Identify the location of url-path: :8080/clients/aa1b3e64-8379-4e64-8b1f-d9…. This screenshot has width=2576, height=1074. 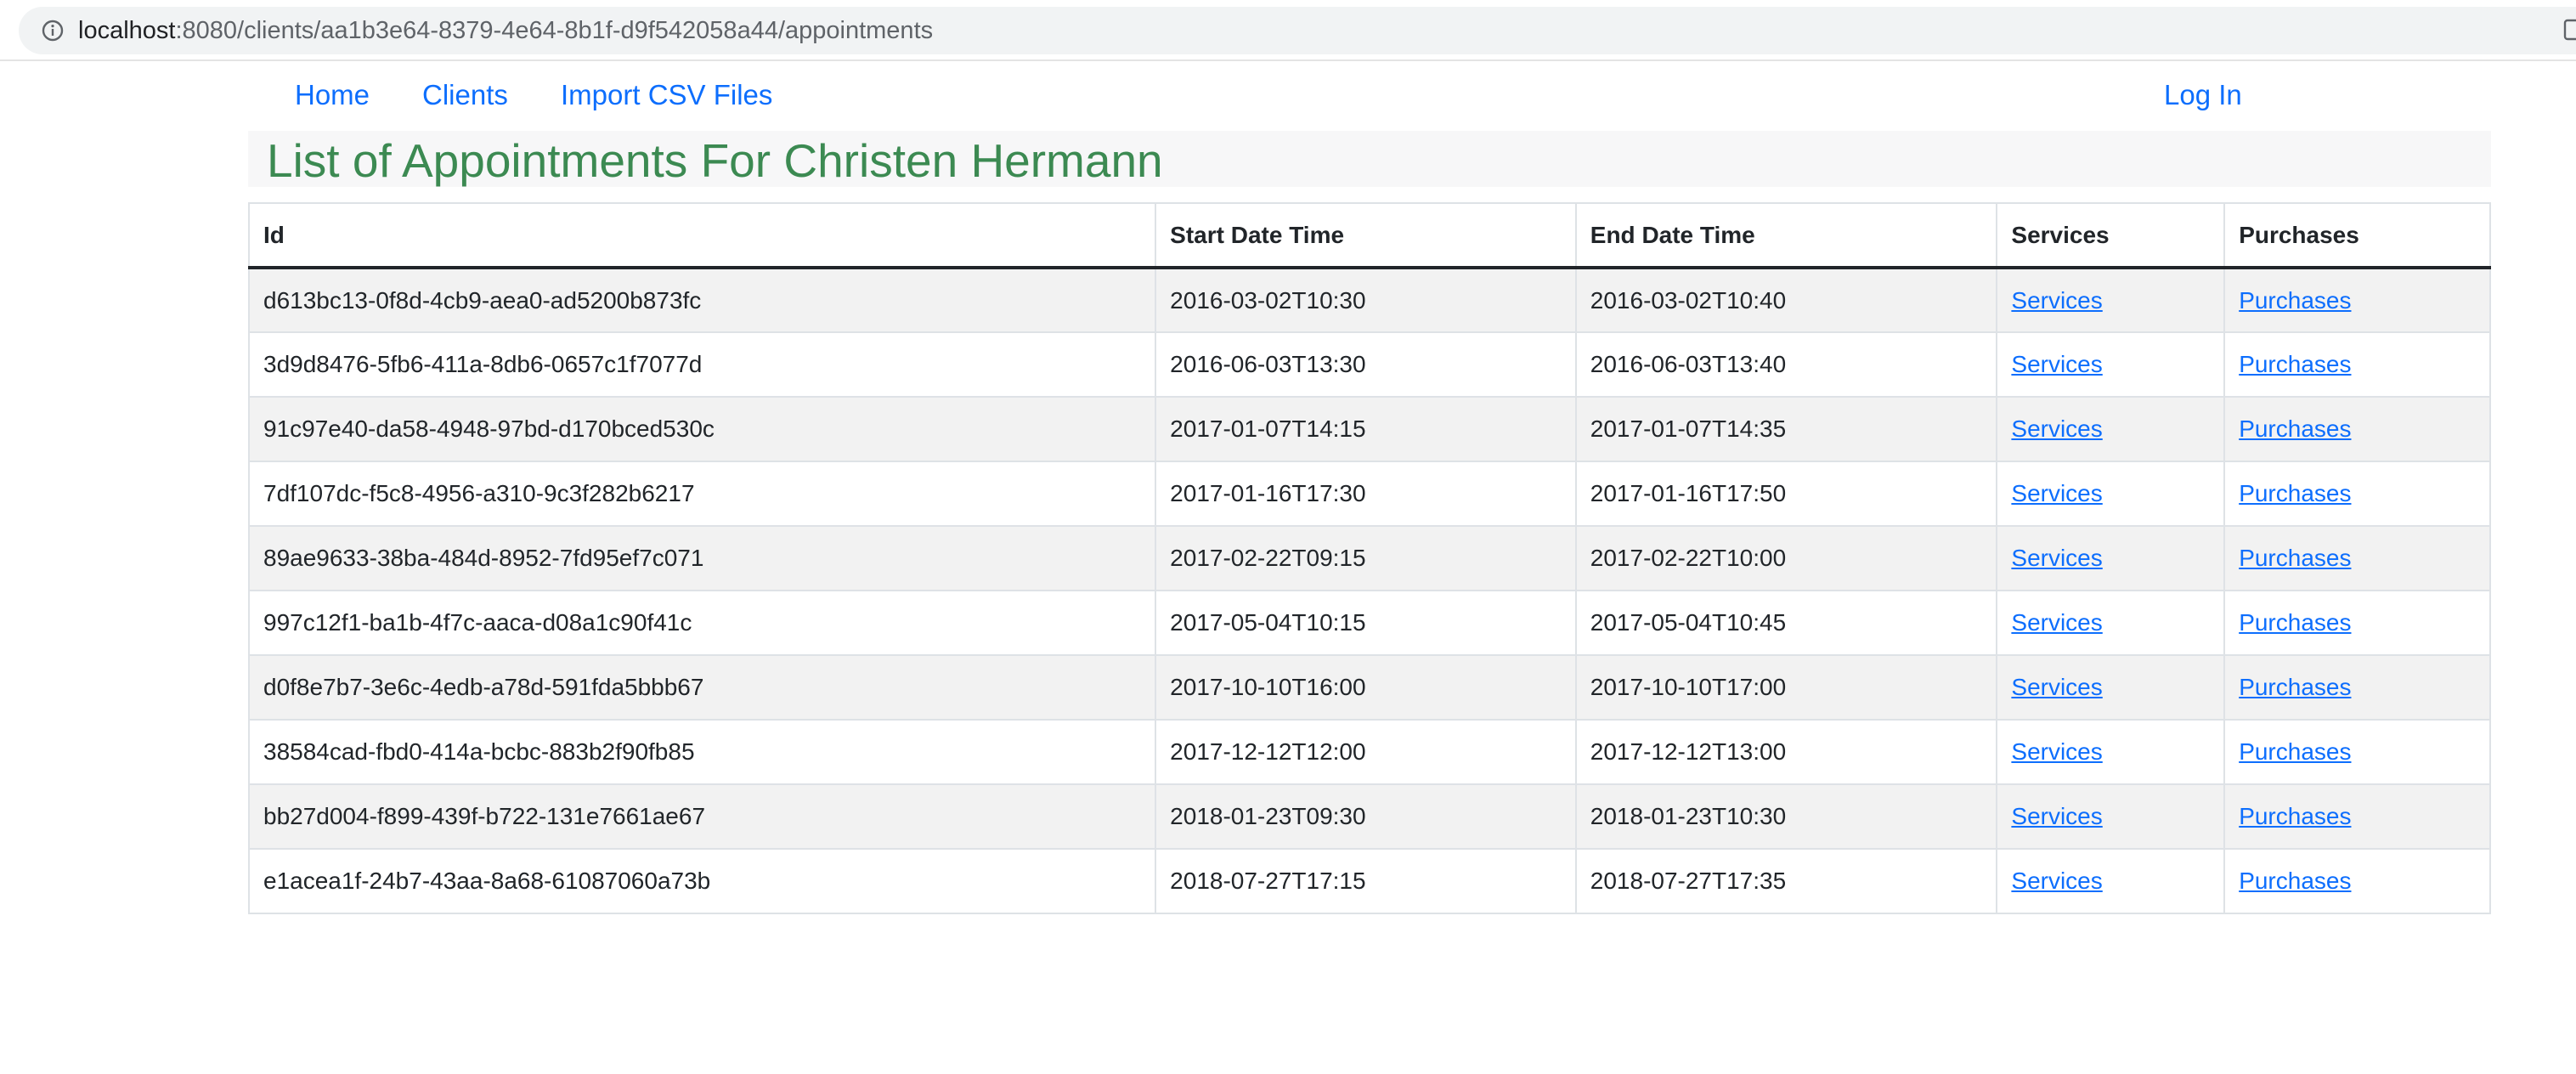
(554, 30).